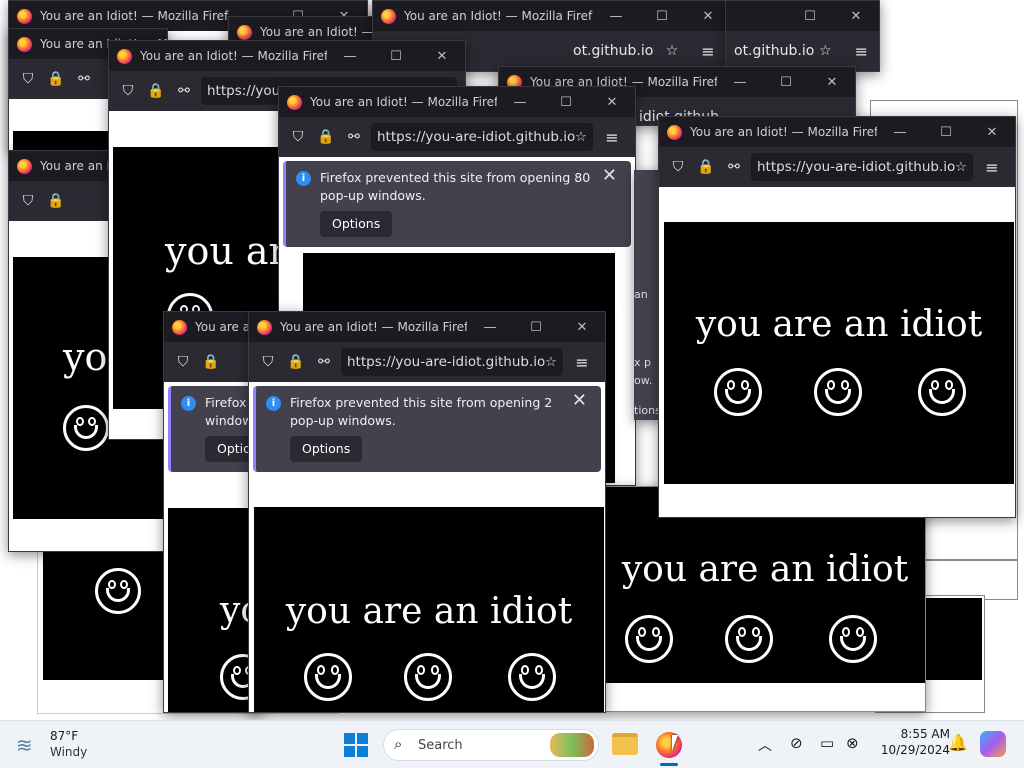  I want to click on windows-start-icon, so click(356, 745).